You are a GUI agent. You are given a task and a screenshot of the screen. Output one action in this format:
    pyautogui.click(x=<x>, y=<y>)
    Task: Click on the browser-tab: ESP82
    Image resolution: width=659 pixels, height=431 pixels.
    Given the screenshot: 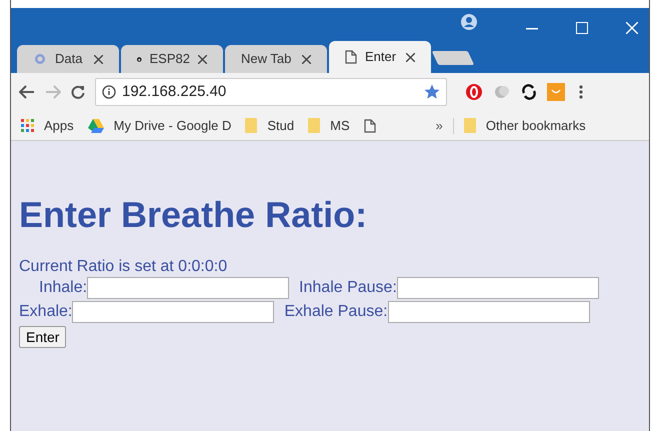 What is the action you would take?
    pyautogui.click(x=172, y=59)
    